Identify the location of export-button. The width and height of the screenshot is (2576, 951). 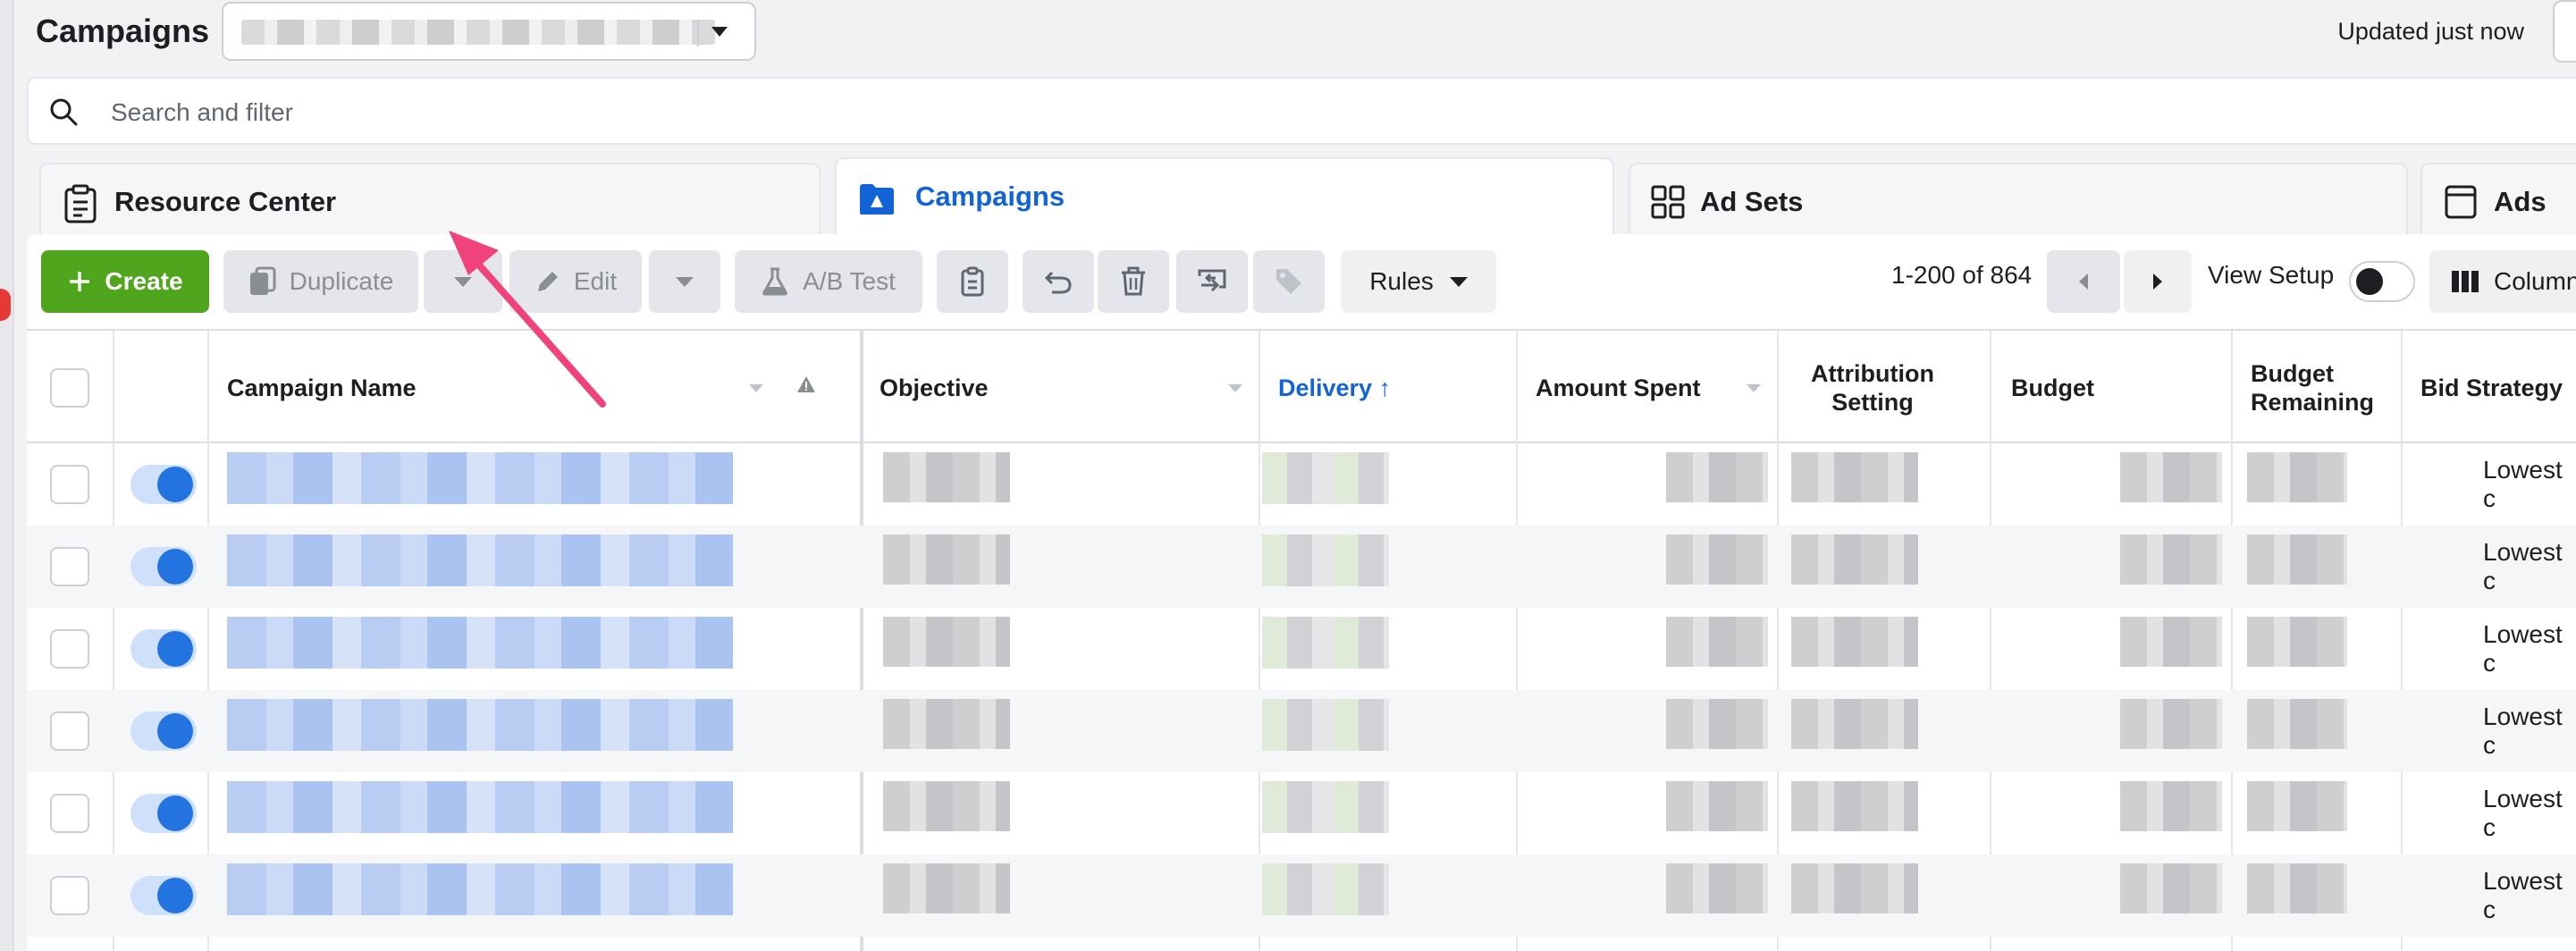
(1212, 281).